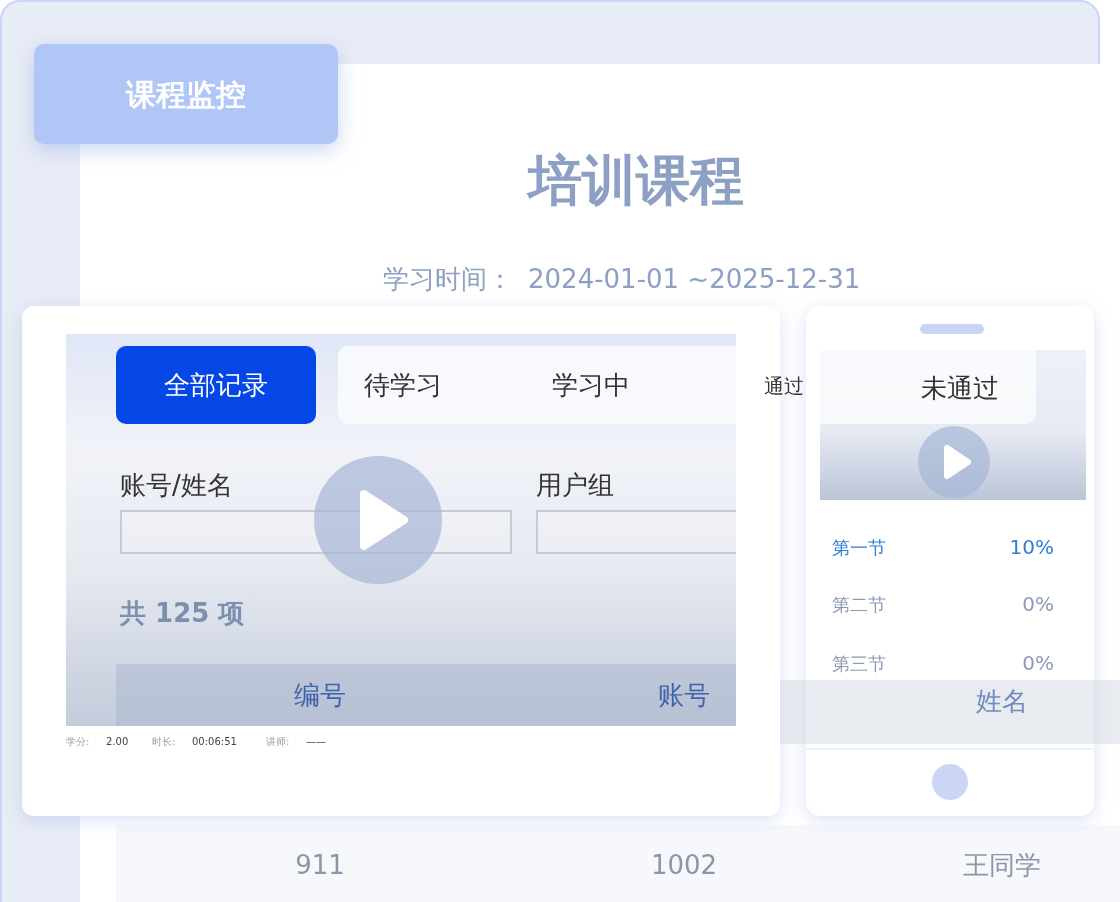 Image resolution: width=1120 pixels, height=902 pixels. I want to click on filter-tab: 未通过, so click(960, 388).